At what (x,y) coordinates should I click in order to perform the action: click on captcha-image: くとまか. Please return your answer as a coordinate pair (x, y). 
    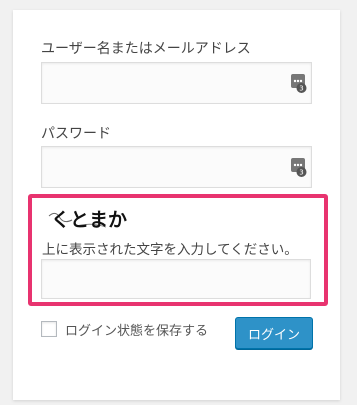
    Looking at the image, I should click on (87, 220).